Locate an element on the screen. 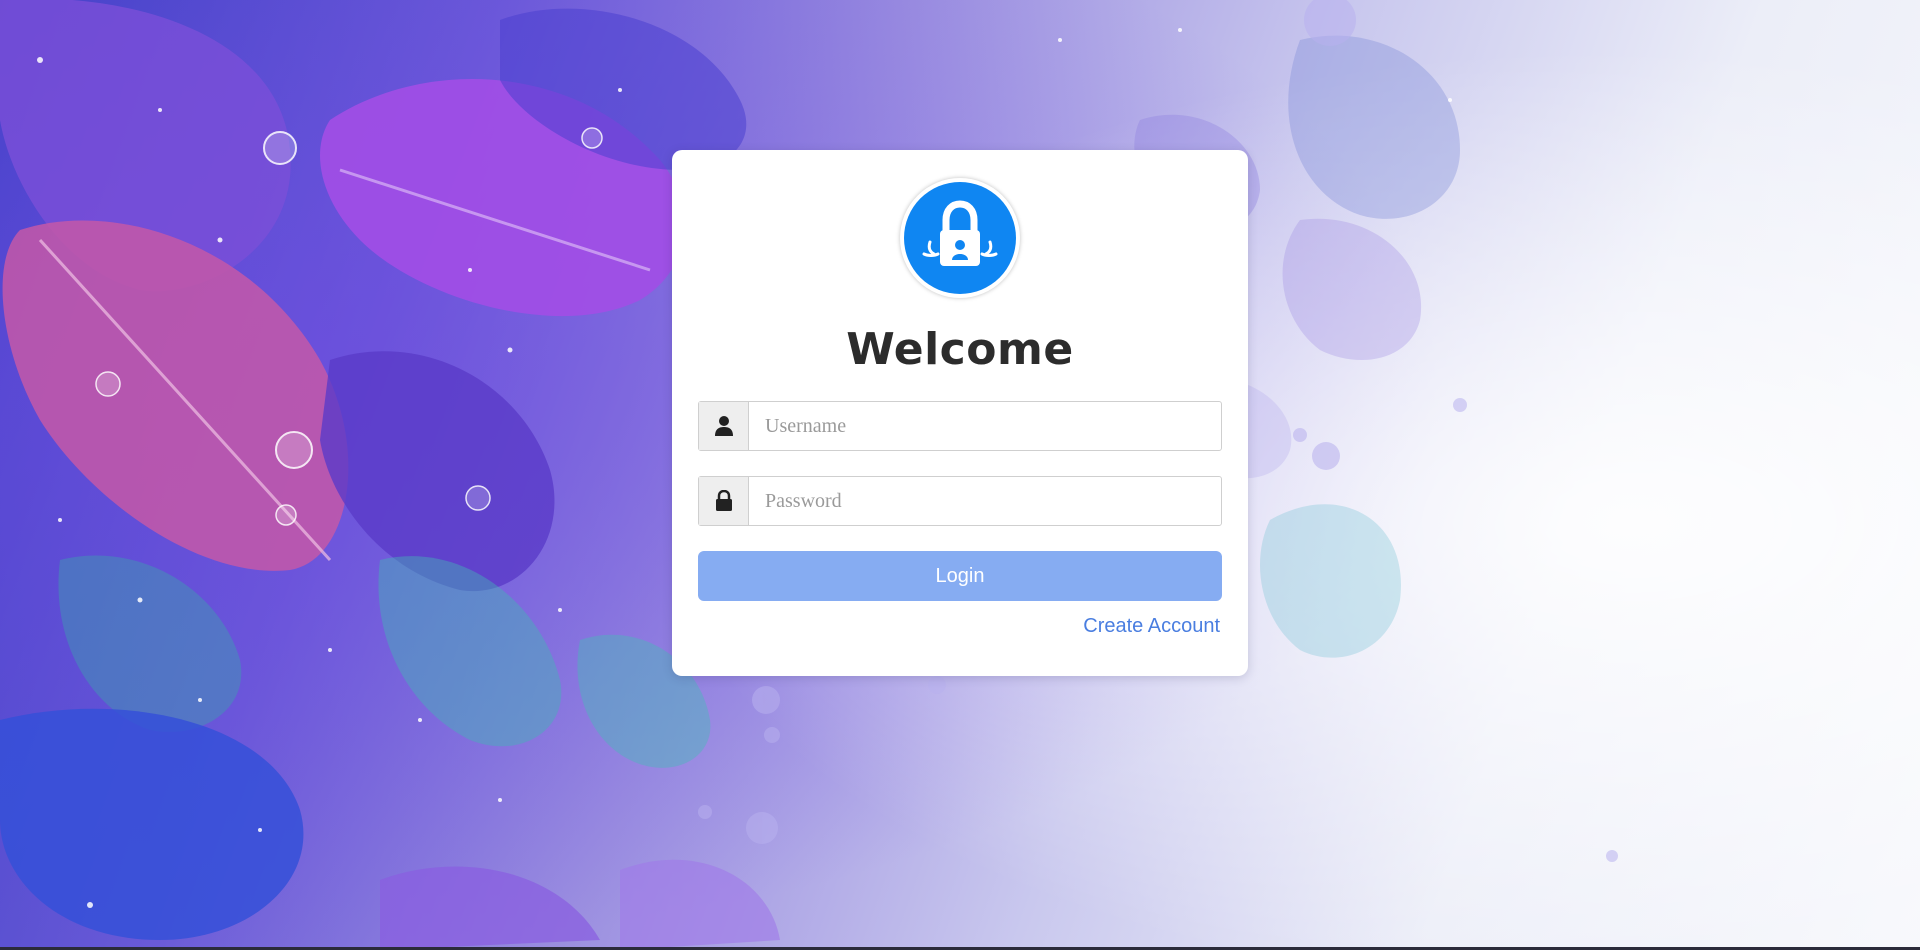 This screenshot has width=1920, height=950. lock-icon is located at coordinates (724, 501).